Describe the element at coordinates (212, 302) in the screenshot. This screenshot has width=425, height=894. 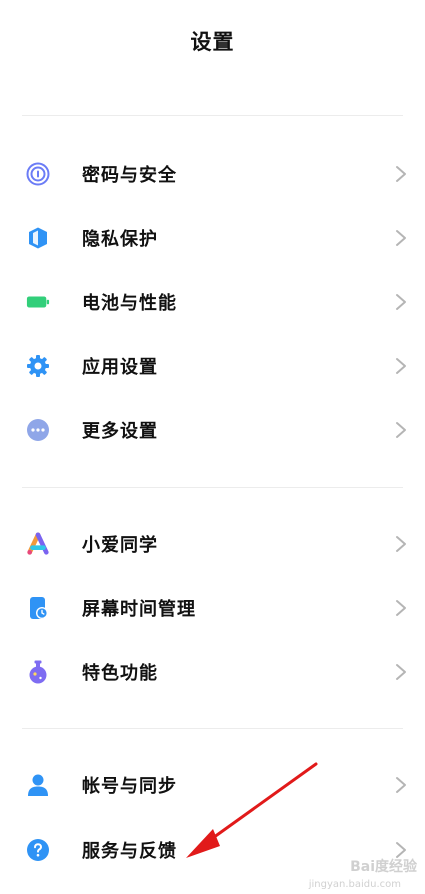
I see `settings-item-battery-performance: 电池与性能` at that location.